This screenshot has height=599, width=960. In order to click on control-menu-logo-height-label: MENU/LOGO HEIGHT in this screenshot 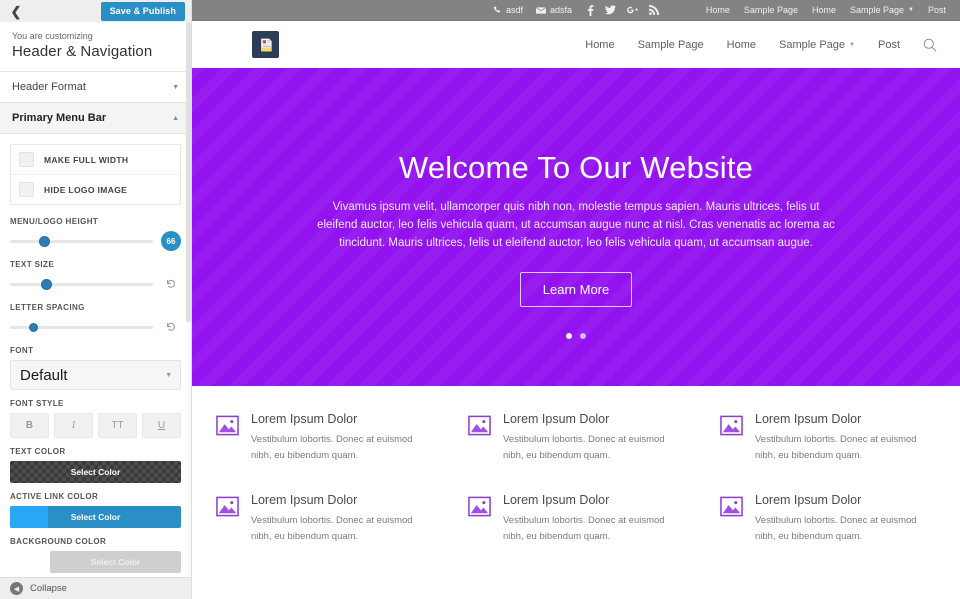, I will do `click(54, 221)`.